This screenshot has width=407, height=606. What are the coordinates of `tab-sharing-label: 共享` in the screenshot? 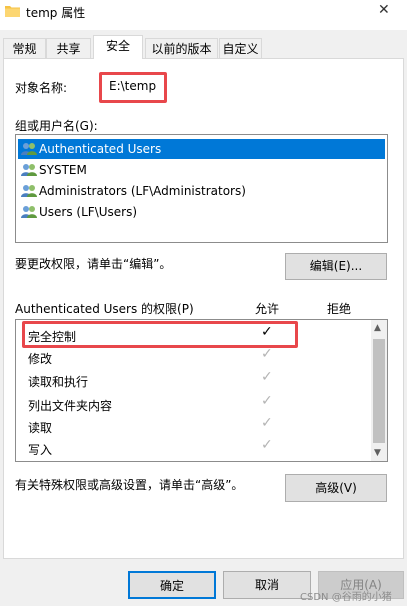 It's located at (68, 49).